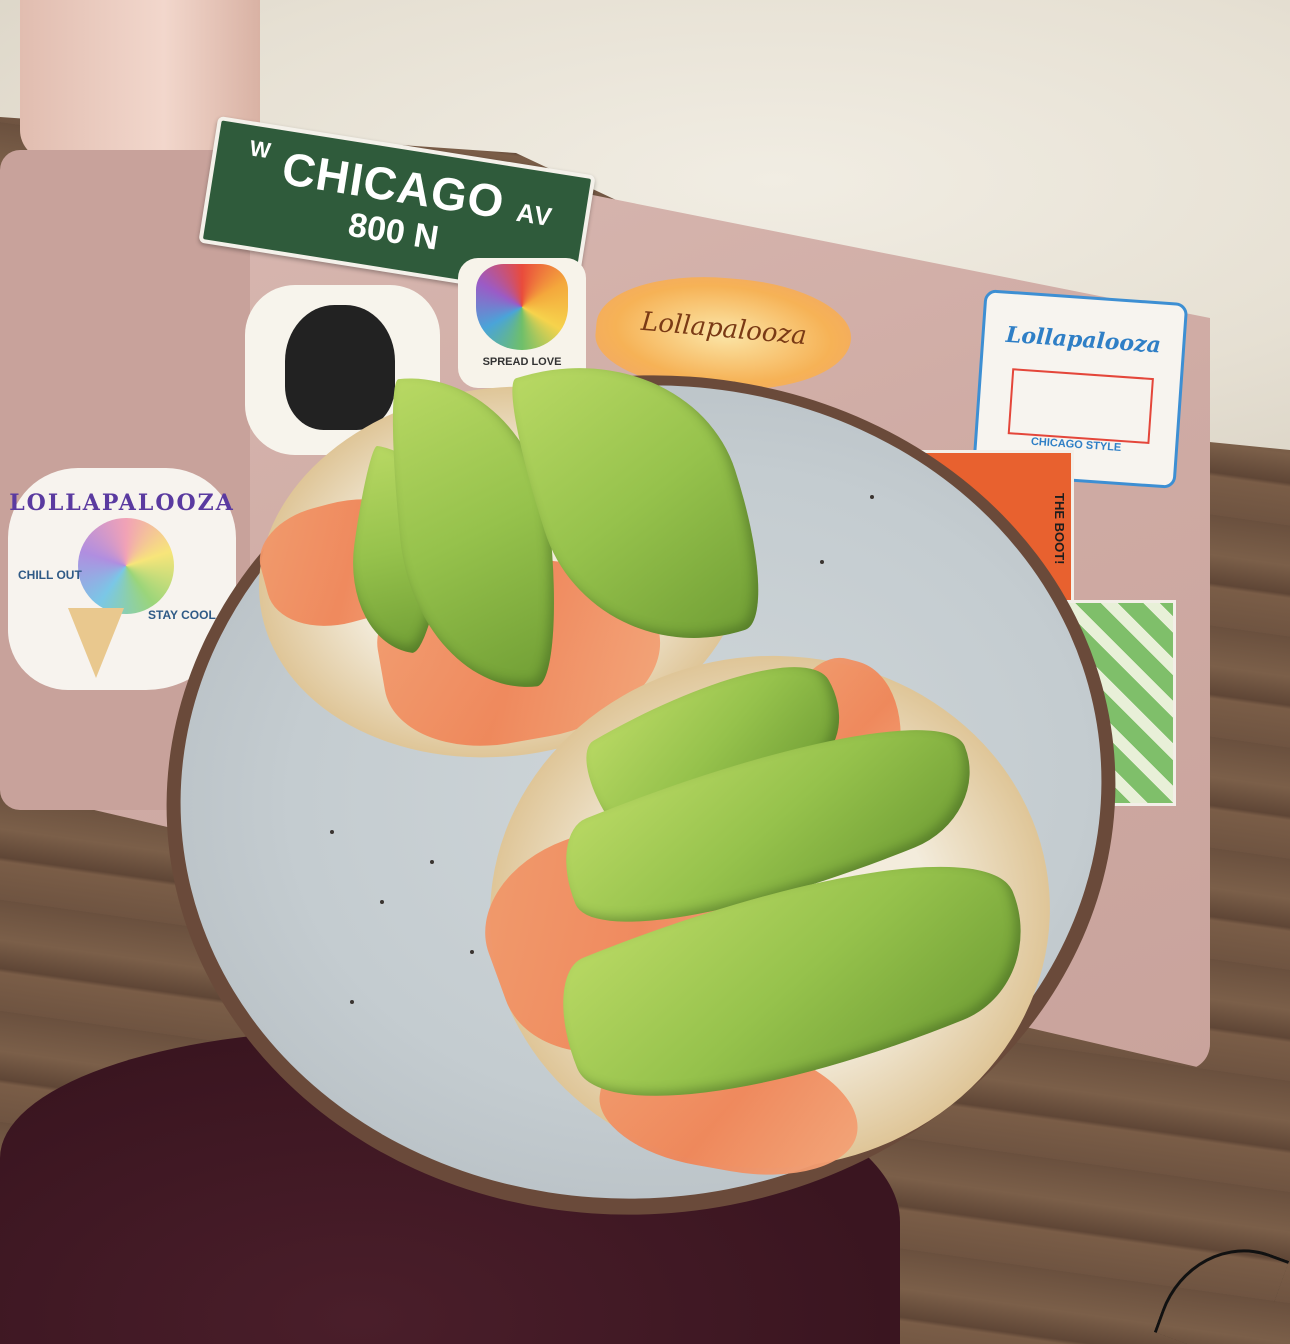 This screenshot has height=1344, width=1290. What do you see at coordinates (1059, 529) in the screenshot?
I see `boot-sticker-text: THE BOOT!` at bounding box center [1059, 529].